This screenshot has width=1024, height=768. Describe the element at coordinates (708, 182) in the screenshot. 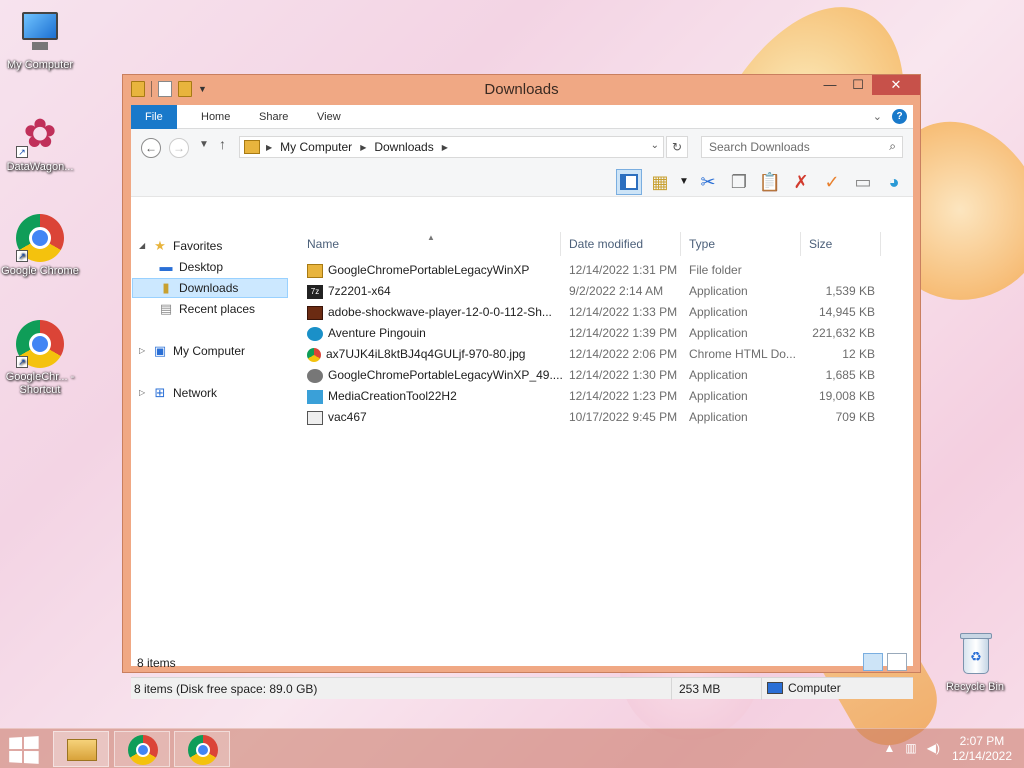

I see `cut-icon: ✂` at that location.